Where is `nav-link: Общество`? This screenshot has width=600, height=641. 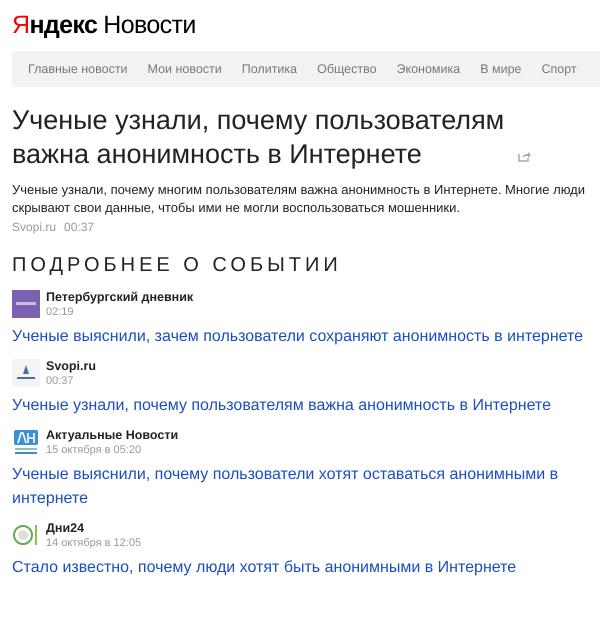
nav-link: Общество is located at coordinates (347, 69).